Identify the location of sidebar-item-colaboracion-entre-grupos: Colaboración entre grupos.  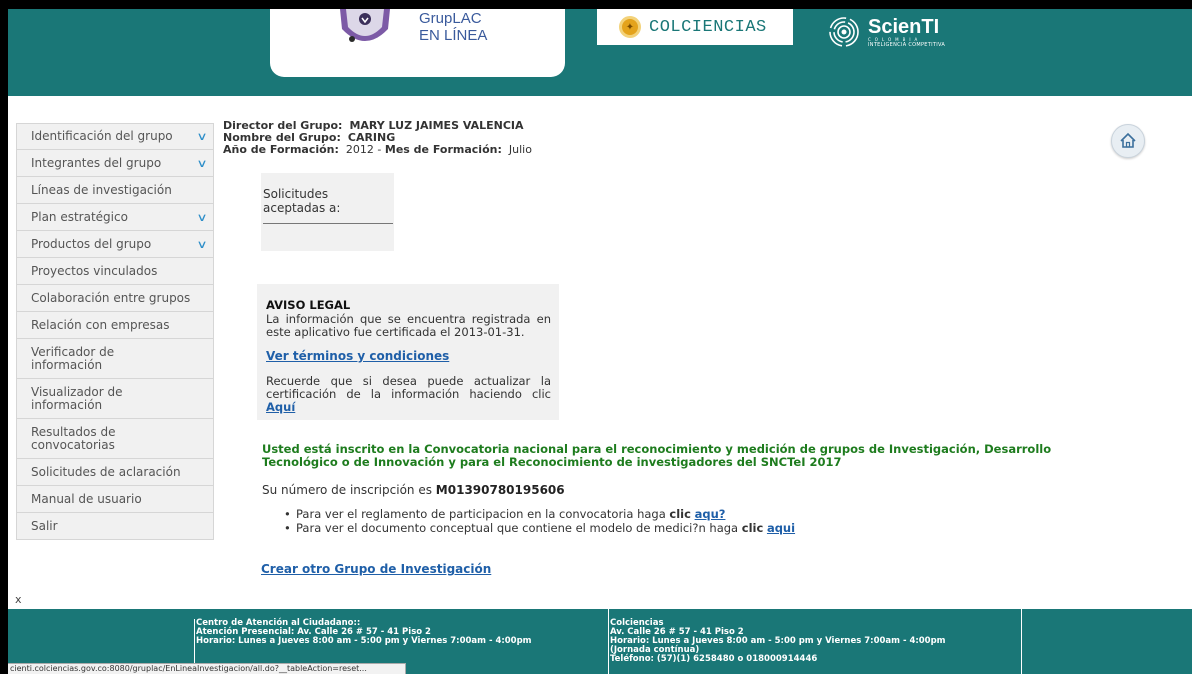
(115, 298).